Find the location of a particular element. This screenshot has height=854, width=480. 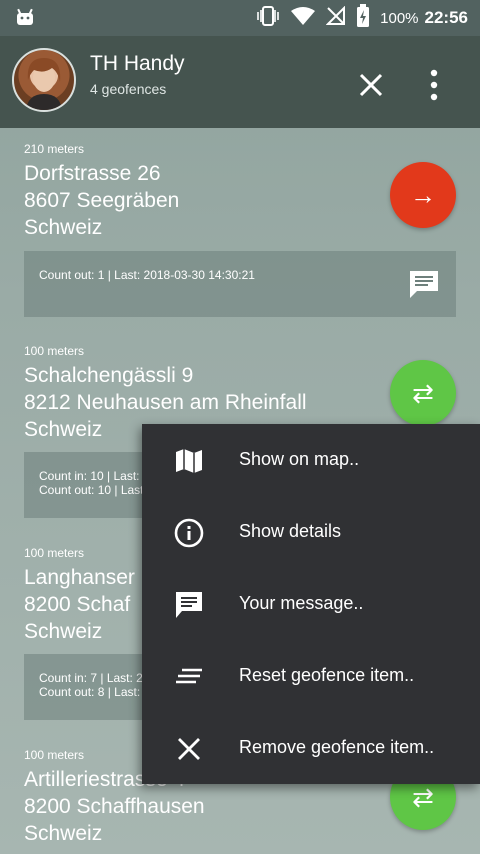

menu-item-remove-geofence: Remove geofence item.. is located at coordinates (311, 748).